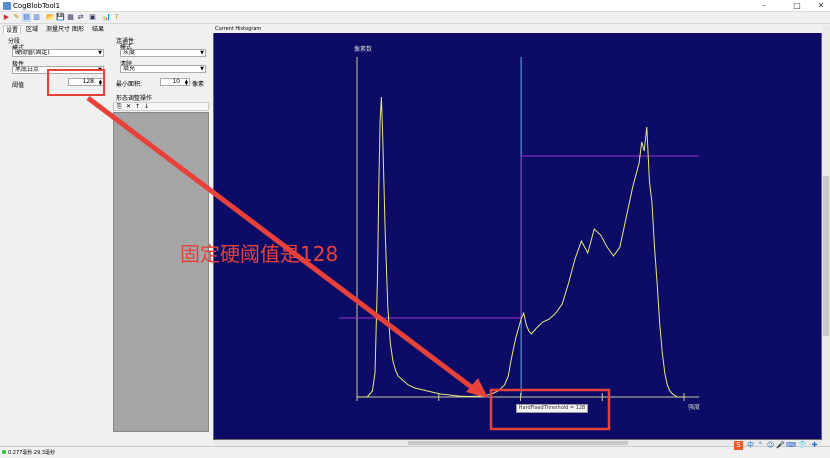 The height and width of the screenshot is (458, 830). What do you see at coordinates (791, 445) in the screenshot?
I see `keyboard-icon: ⌨` at bounding box center [791, 445].